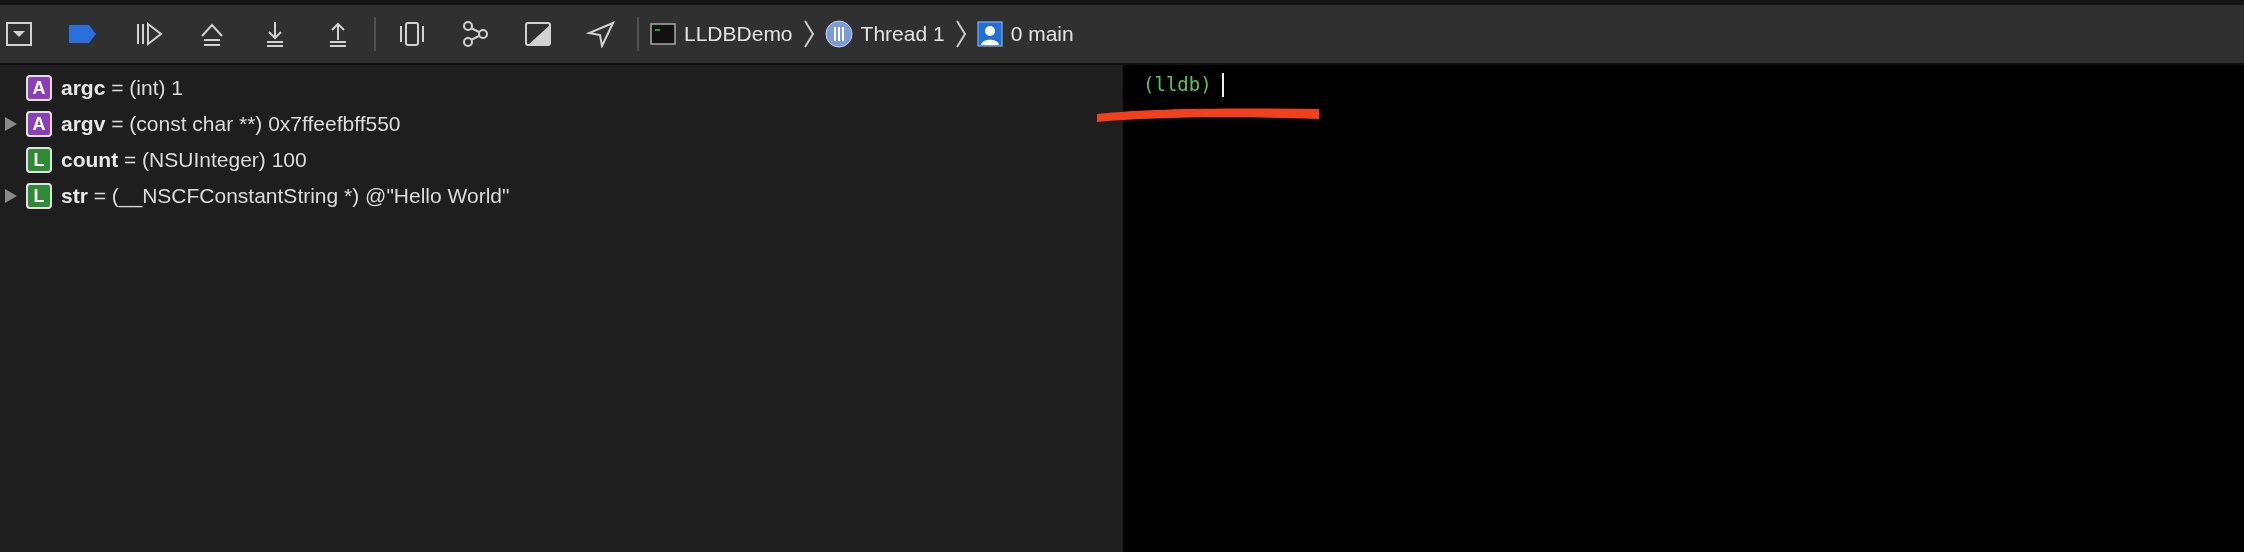  Describe the element at coordinates (122, 88) in the screenshot. I see `variable-entry: argc = (int) 1` at that location.